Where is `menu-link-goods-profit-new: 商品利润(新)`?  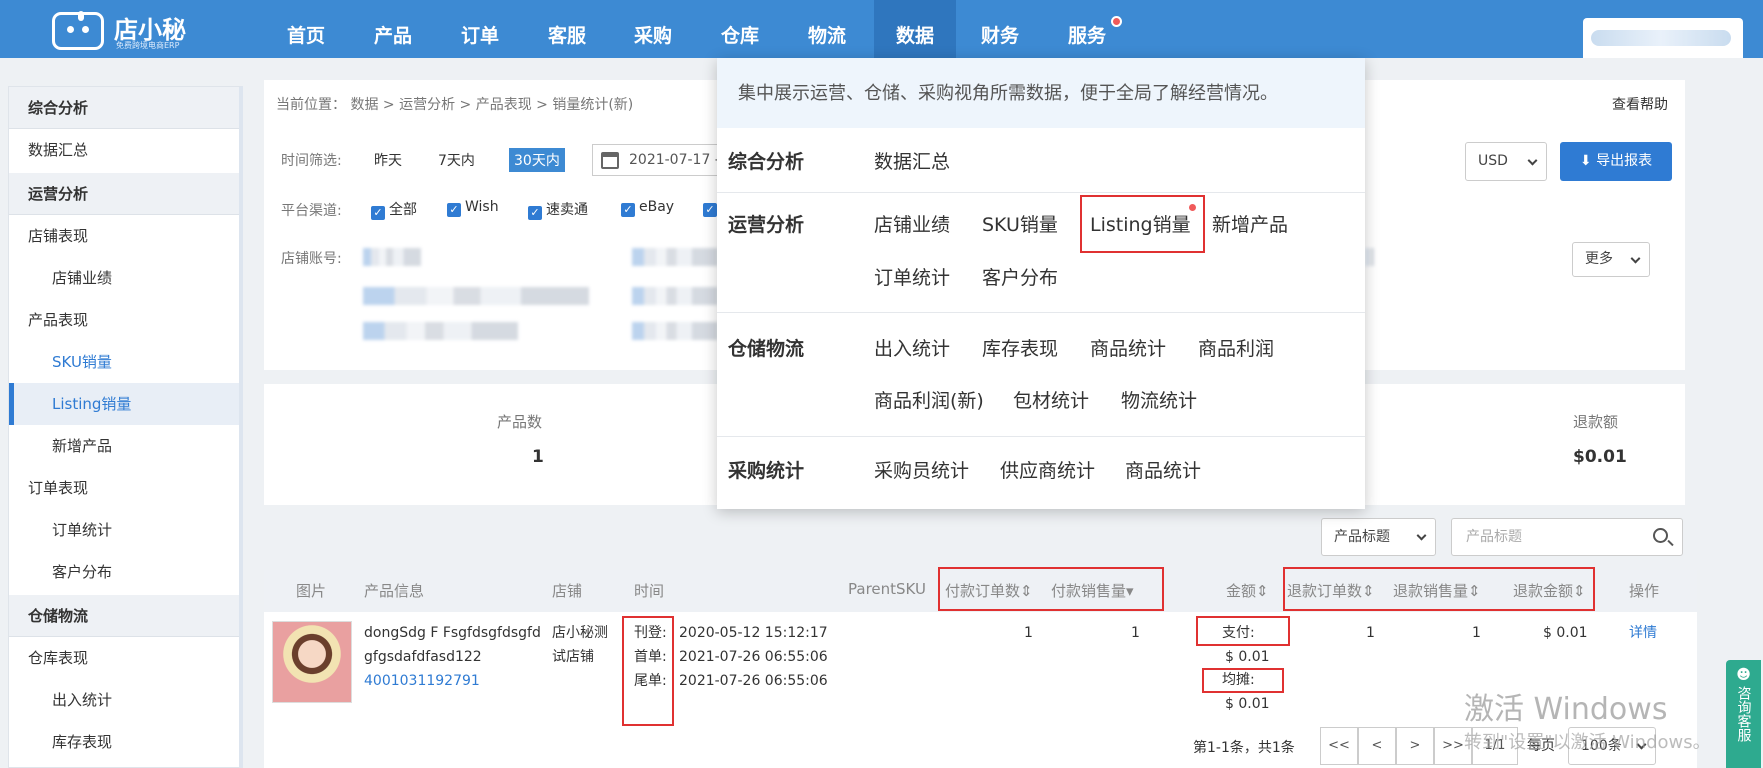
menu-link-goods-profit-new: 商品利润(新) is located at coordinates (929, 399).